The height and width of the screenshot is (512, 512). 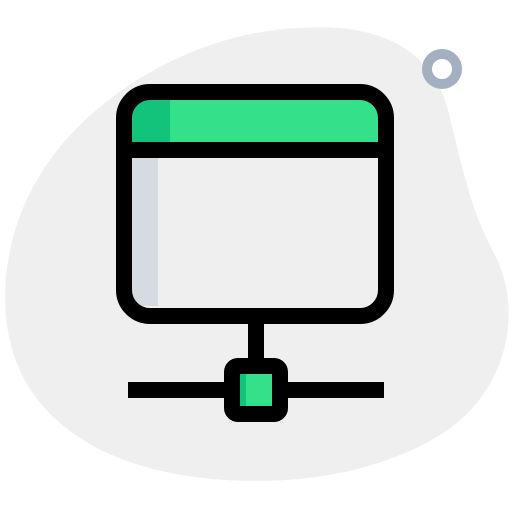 I want to click on network-node-icon, so click(x=256, y=390).